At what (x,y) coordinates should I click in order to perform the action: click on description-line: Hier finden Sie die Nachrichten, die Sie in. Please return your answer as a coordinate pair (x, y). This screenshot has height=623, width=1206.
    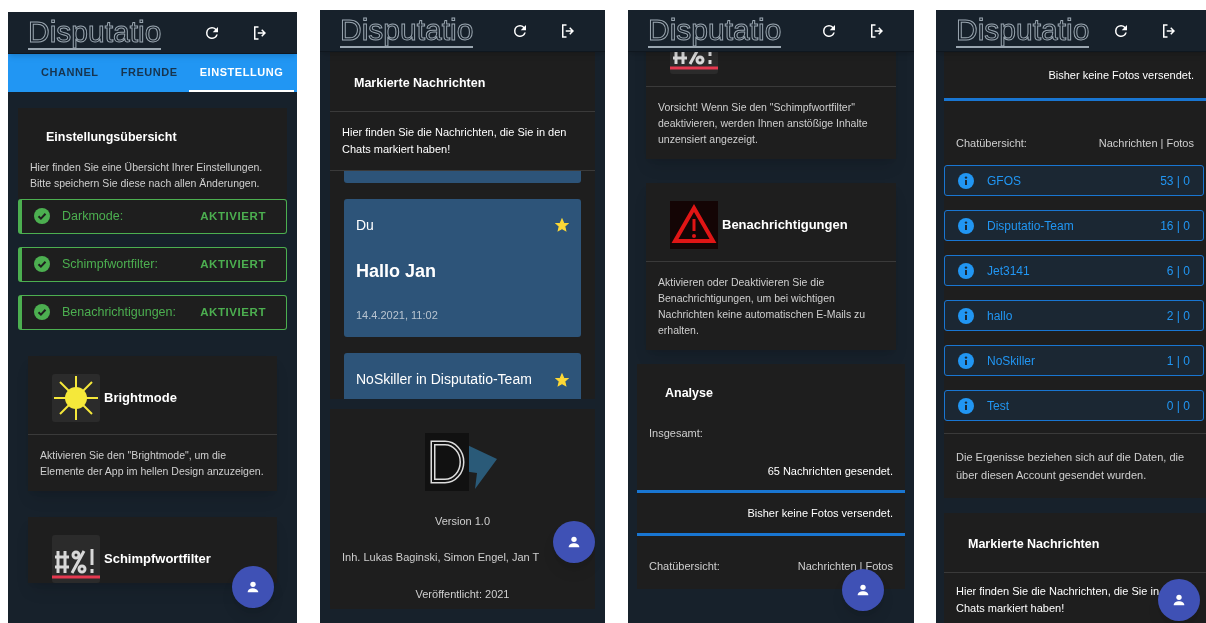
    Looking at the image, I should click on (1057, 591).